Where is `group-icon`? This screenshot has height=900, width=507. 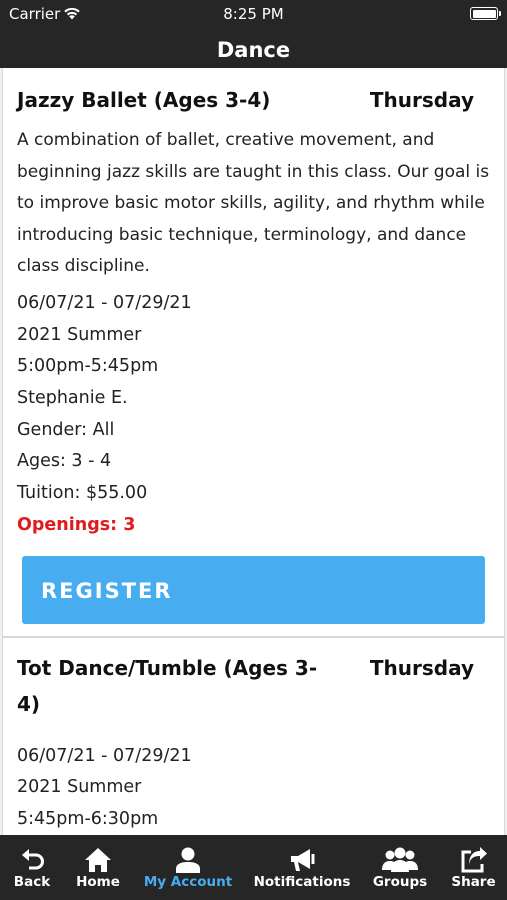
group-icon is located at coordinates (400, 859).